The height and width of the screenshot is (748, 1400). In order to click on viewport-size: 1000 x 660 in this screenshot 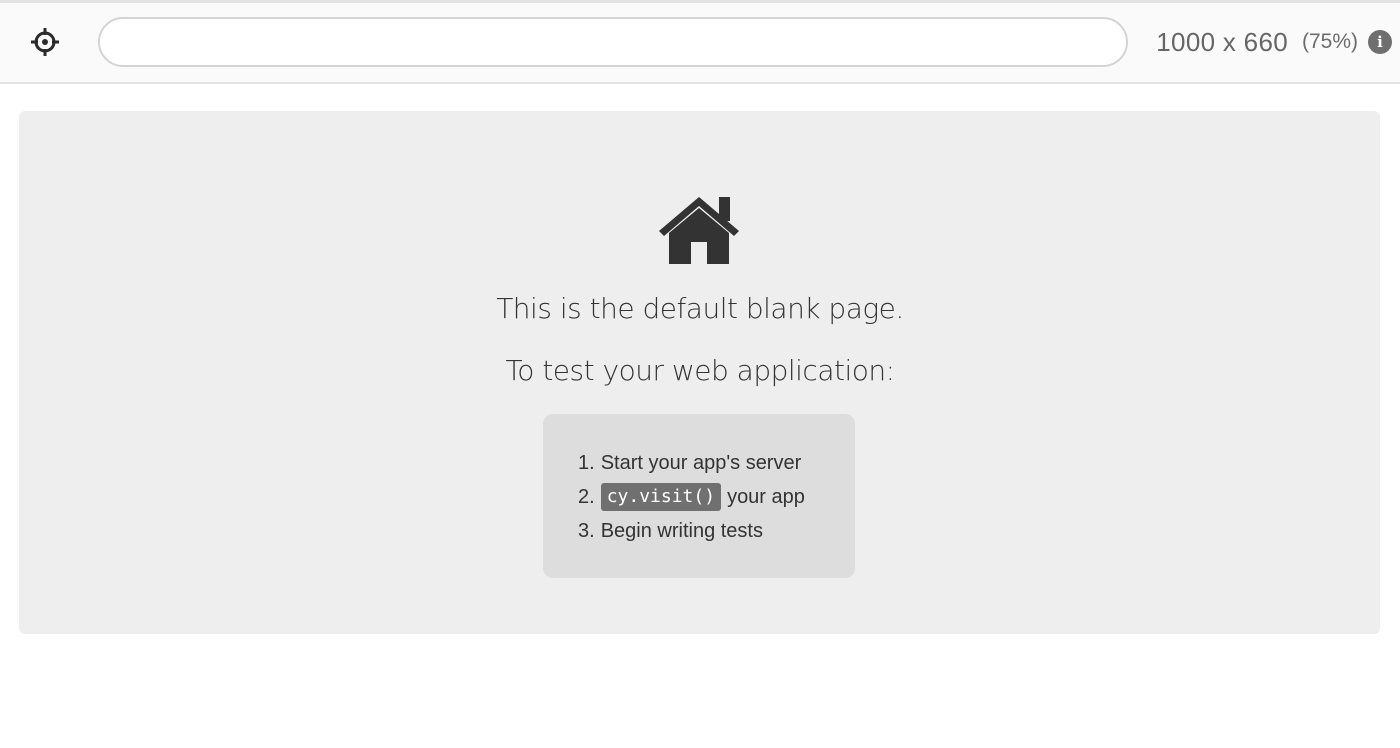, I will do `click(1222, 41)`.